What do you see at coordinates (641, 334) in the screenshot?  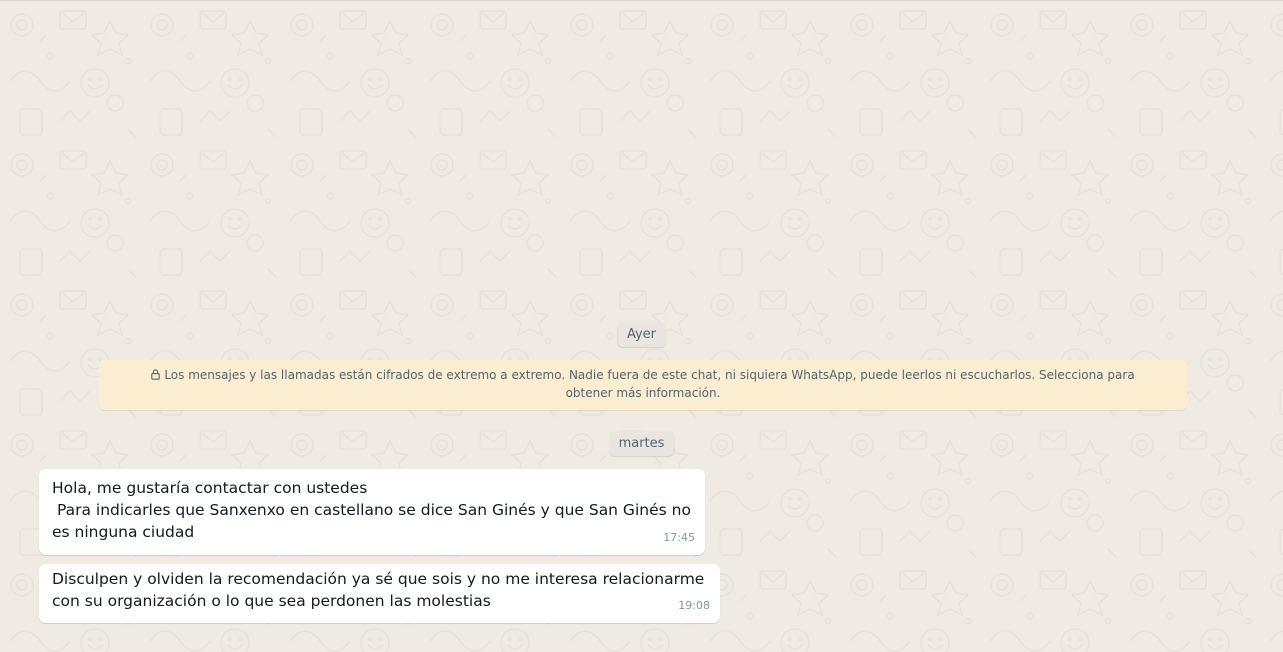 I see `date-separator-yesterday: Ayer` at bounding box center [641, 334].